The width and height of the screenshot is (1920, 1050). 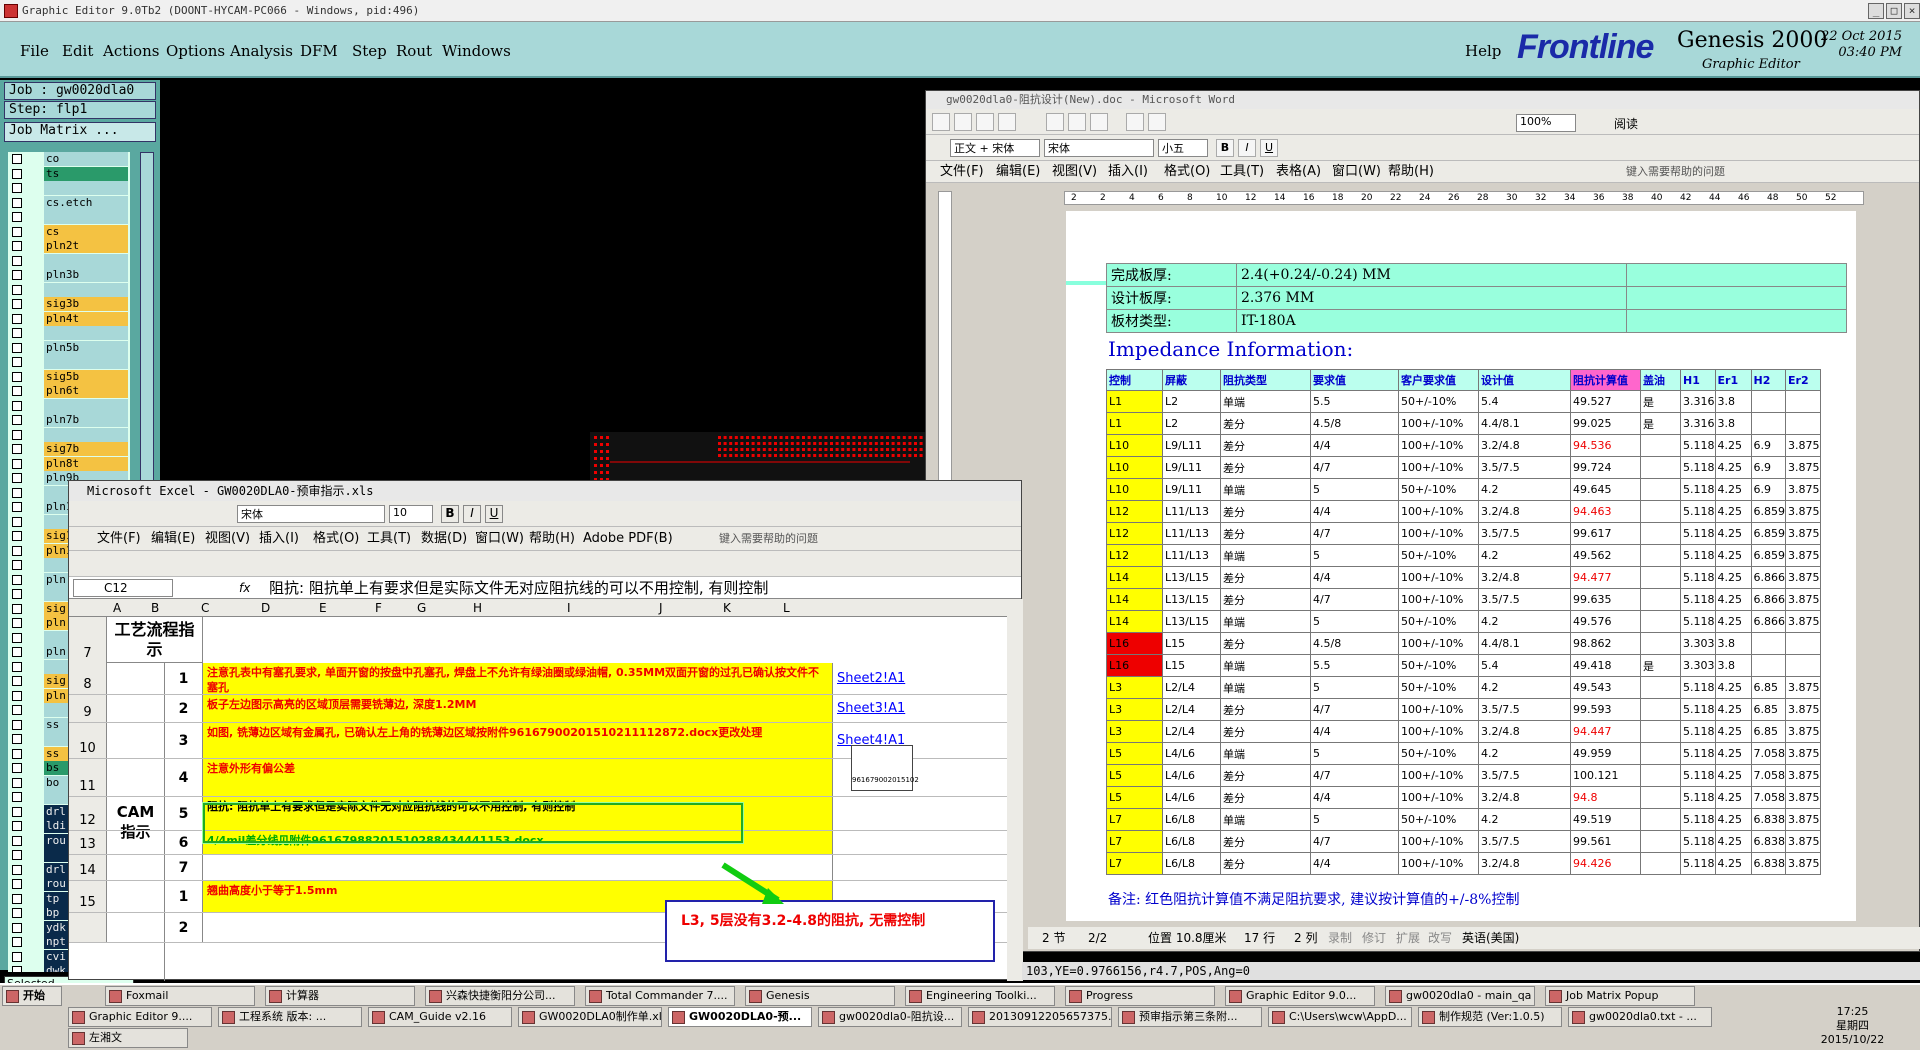 What do you see at coordinates (444, 539) in the screenshot?
I see `excel-menu-item: 数据(D)` at bounding box center [444, 539].